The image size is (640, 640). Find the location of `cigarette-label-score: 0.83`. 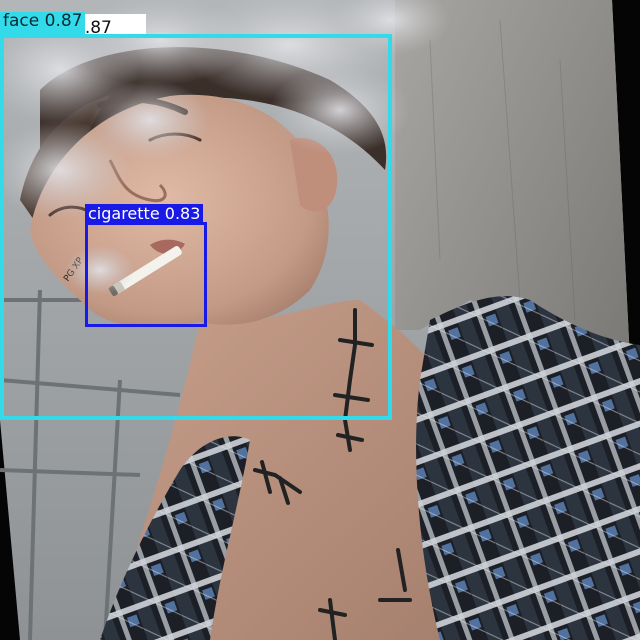

cigarette-label-score: 0.83 is located at coordinates (182, 213).